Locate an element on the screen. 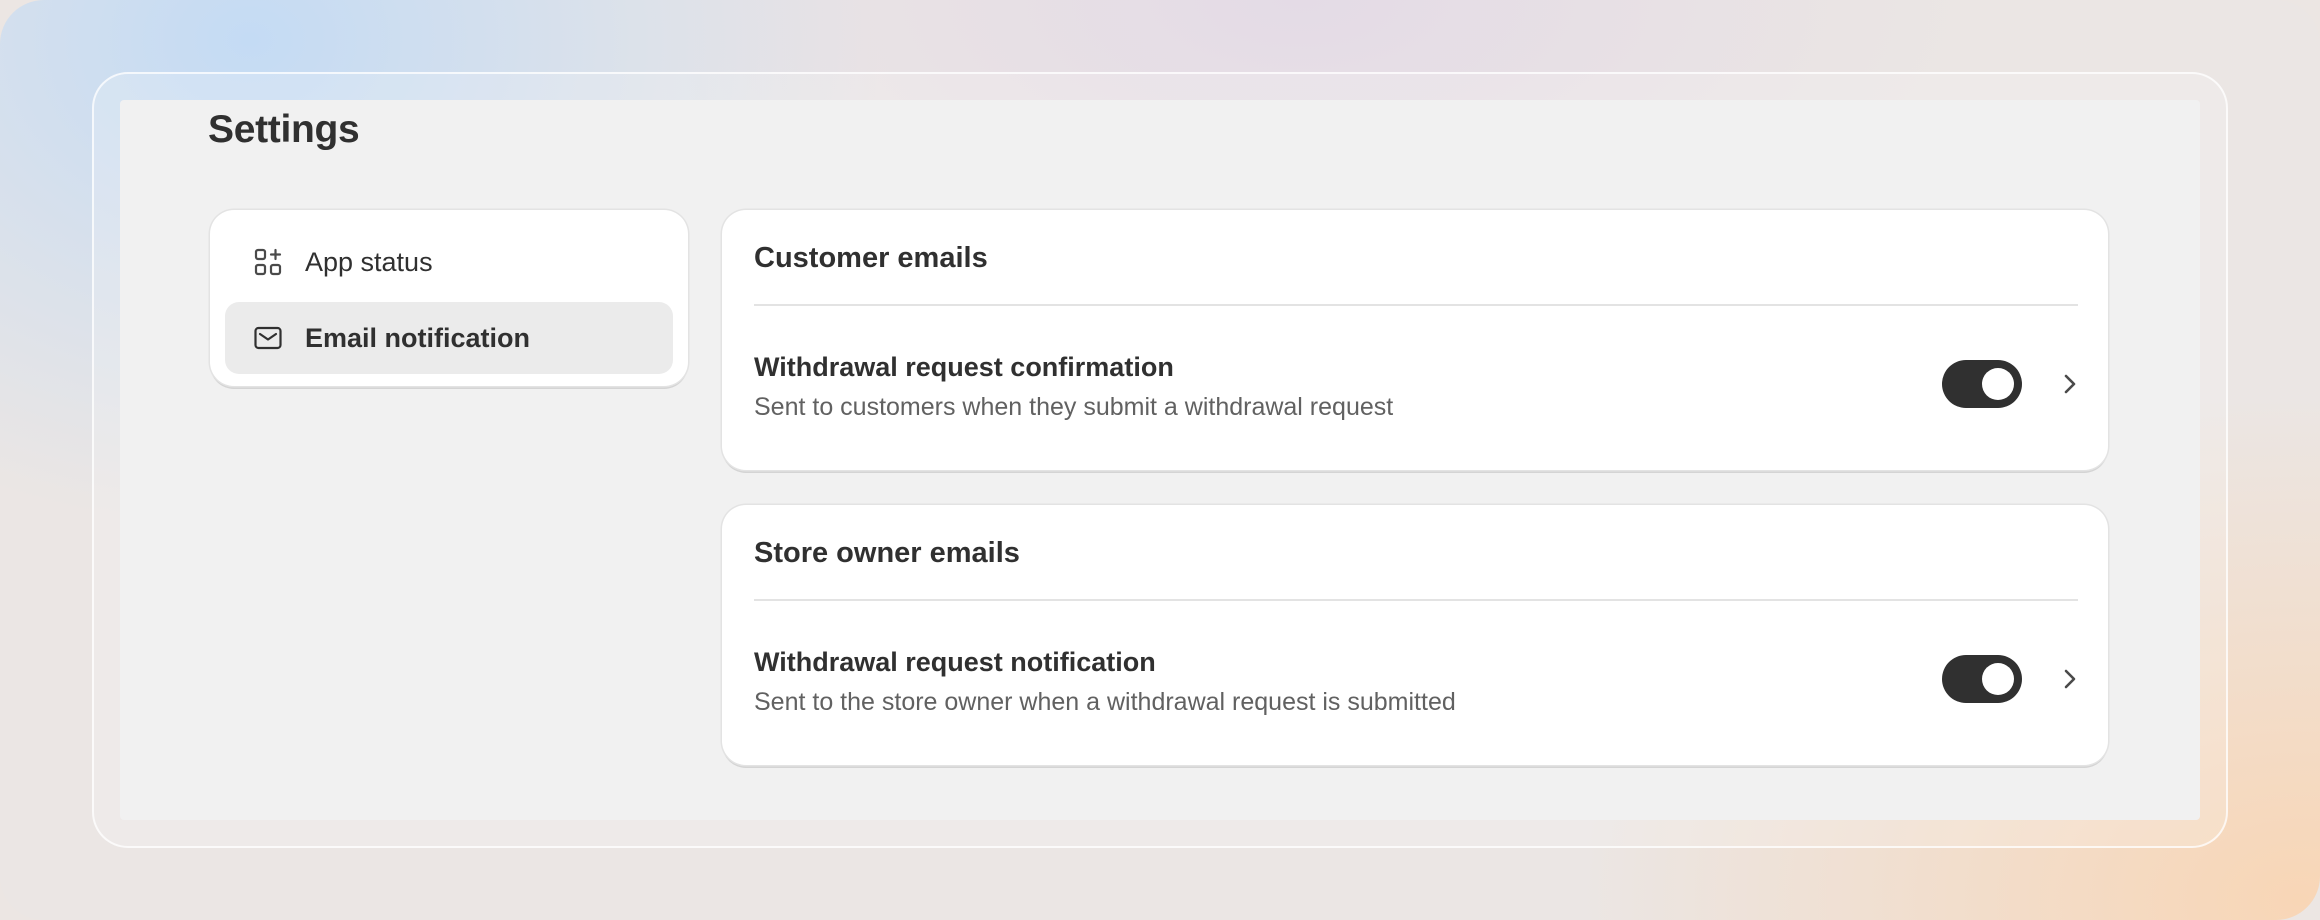 The height and width of the screenshot is (920, 2320). sidebar-item-label: Email notification is located at coordinates (418, 337).